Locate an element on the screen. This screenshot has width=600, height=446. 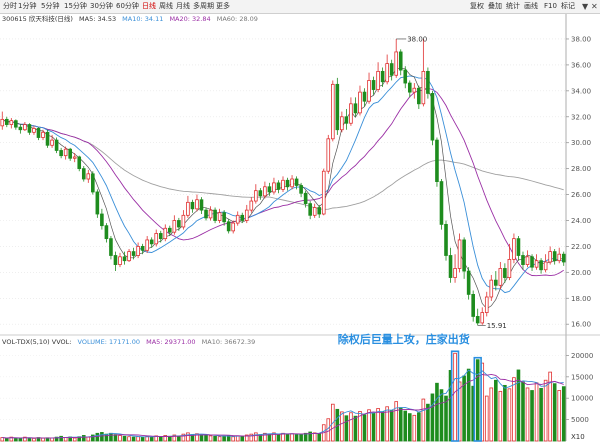
price-tick-label: 26.00 is located at coordinates (581, 195).